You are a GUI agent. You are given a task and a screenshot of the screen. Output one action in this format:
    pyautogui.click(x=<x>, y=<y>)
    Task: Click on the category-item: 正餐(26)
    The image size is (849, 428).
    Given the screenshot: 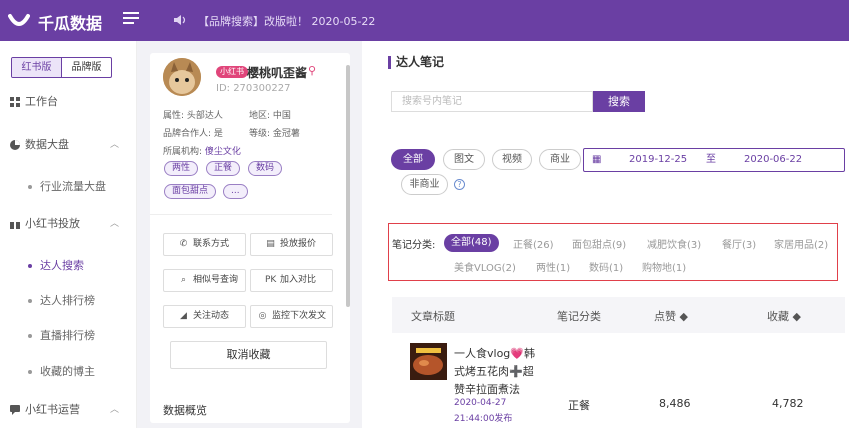 What is the action you would take?
    pyautogui.click(x=533, y=243)
    